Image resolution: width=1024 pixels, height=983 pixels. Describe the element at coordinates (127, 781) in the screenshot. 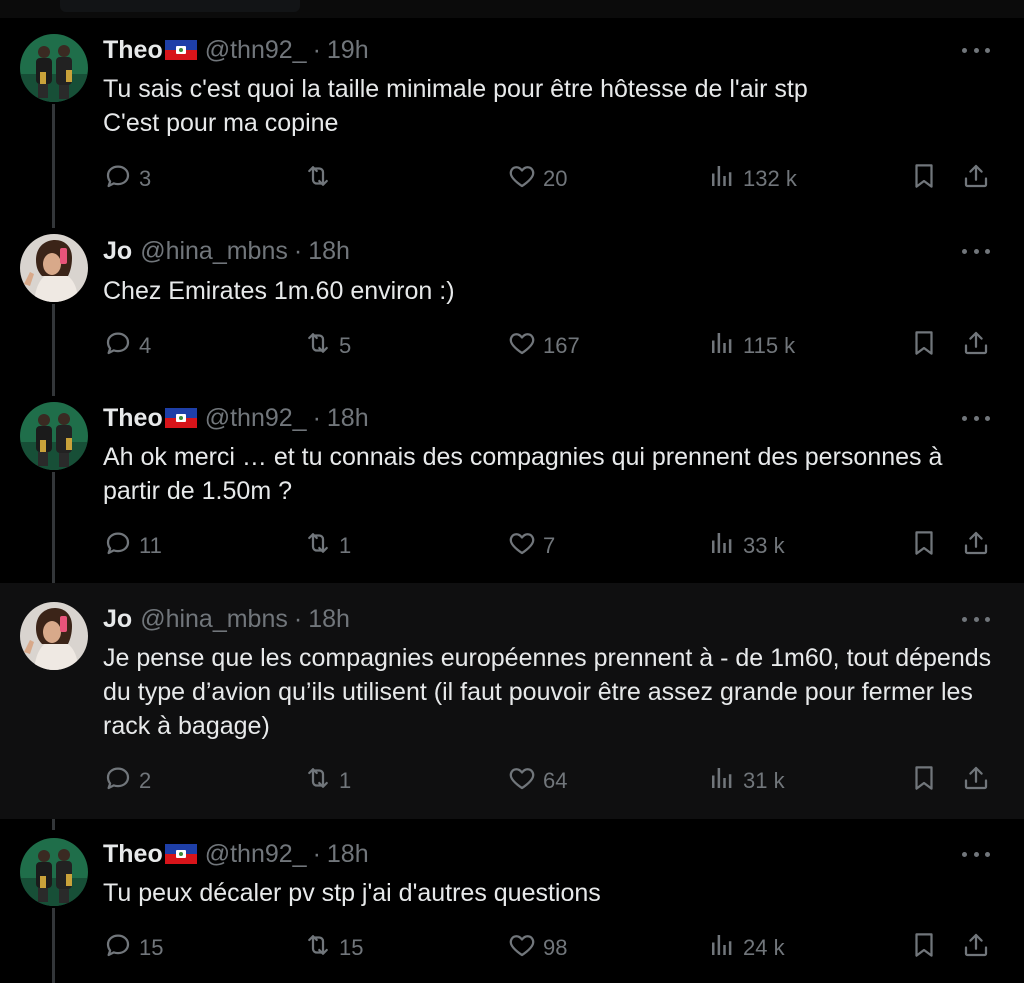

I see `reply-button: 2` at that location.